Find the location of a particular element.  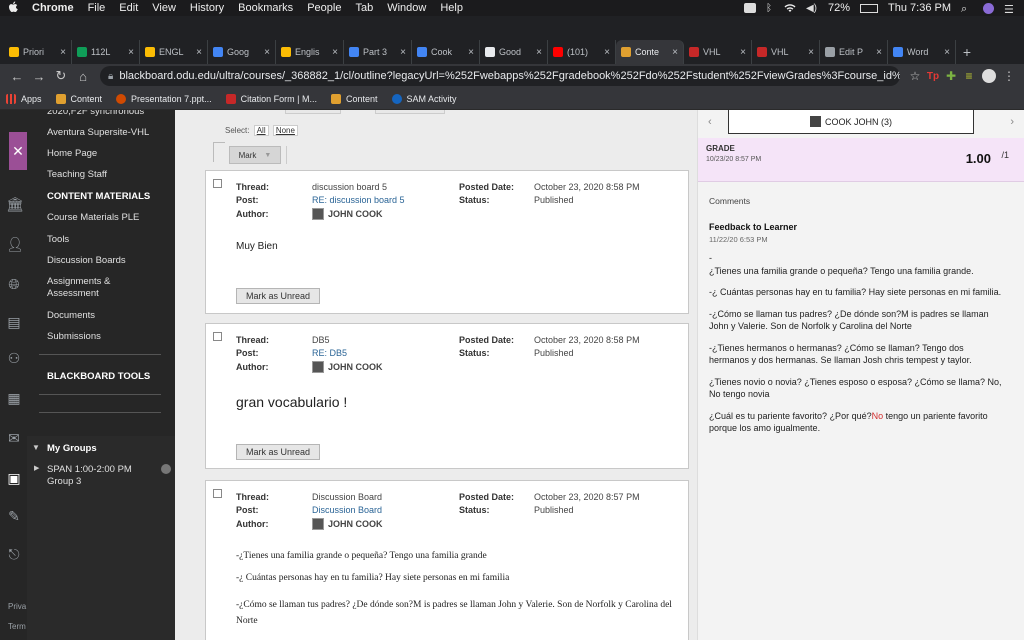

bookmark-apps: Apps is located at coordinates (24, 98).